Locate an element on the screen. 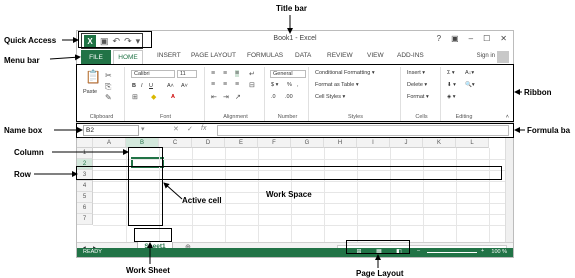 The image size is (575, 278). page-layout-view-icon: ▦ is located at coordinates (379, 252).